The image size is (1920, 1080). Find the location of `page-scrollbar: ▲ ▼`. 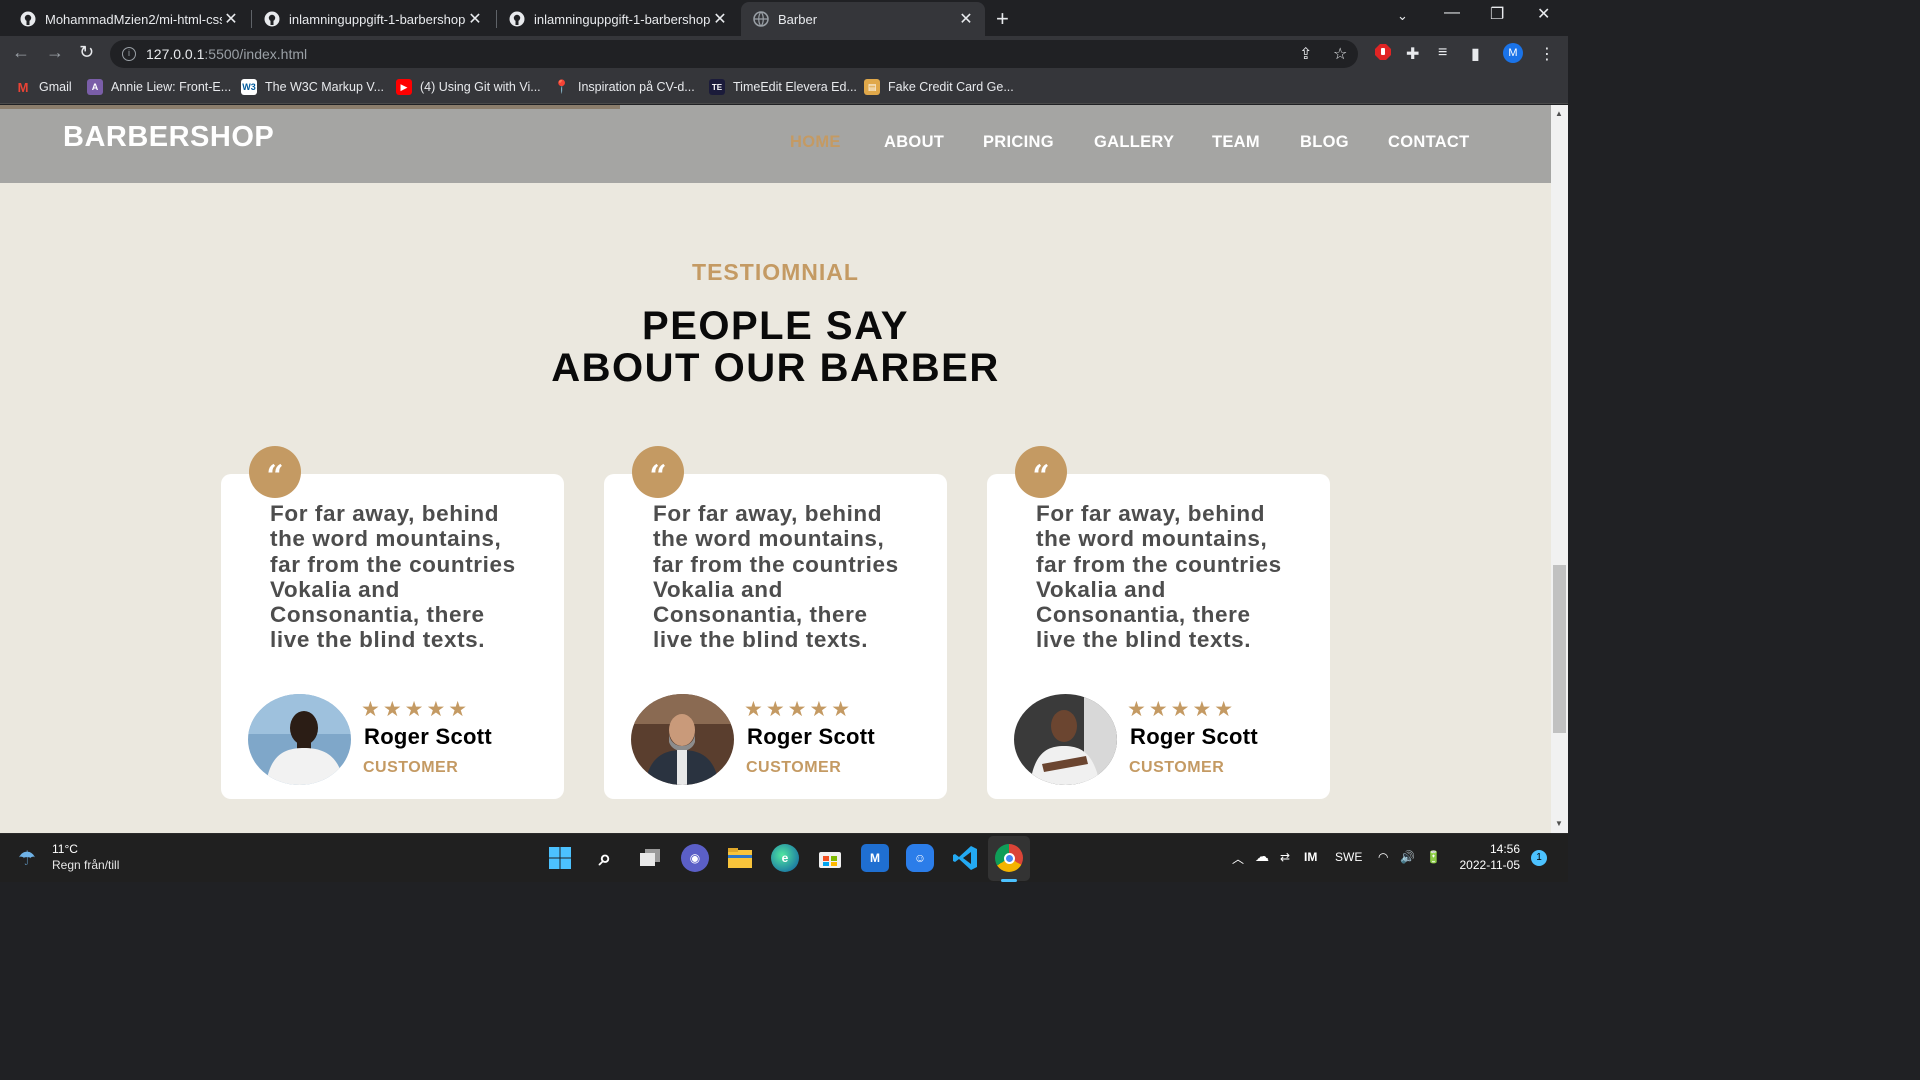

page-scrollbar: ▲ ▼ is located at coordinates (1559, 469).